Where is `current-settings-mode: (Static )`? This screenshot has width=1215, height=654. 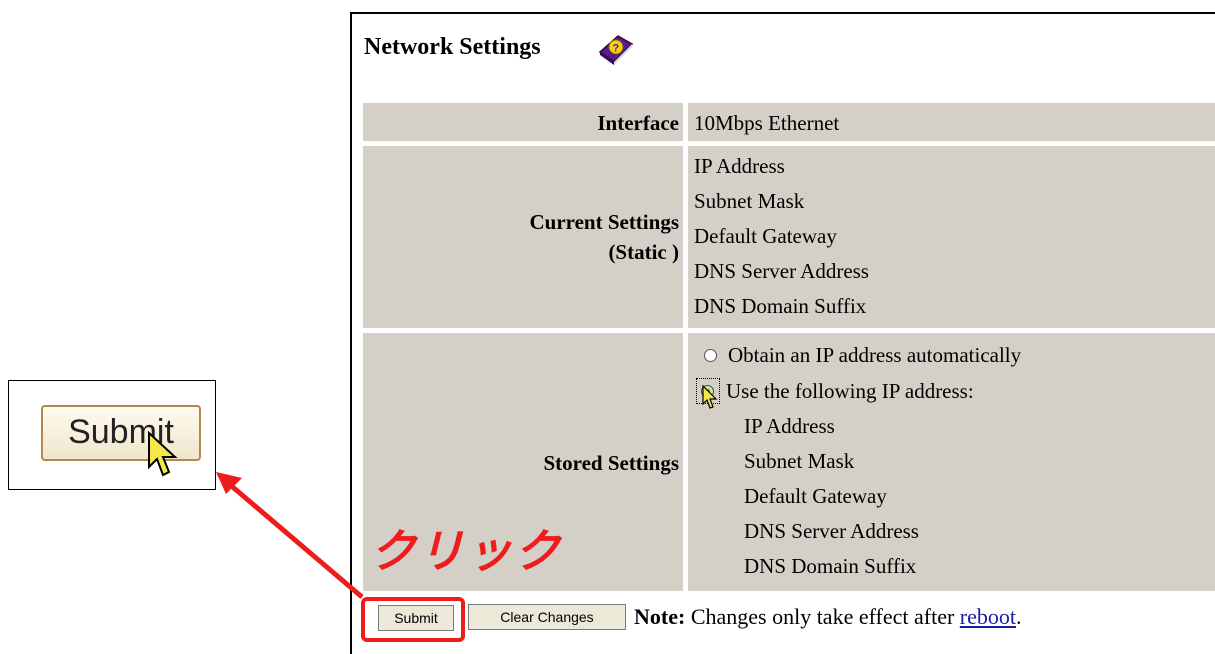
current-settings-mode: (Static ) is located at coordinates (643, 252).